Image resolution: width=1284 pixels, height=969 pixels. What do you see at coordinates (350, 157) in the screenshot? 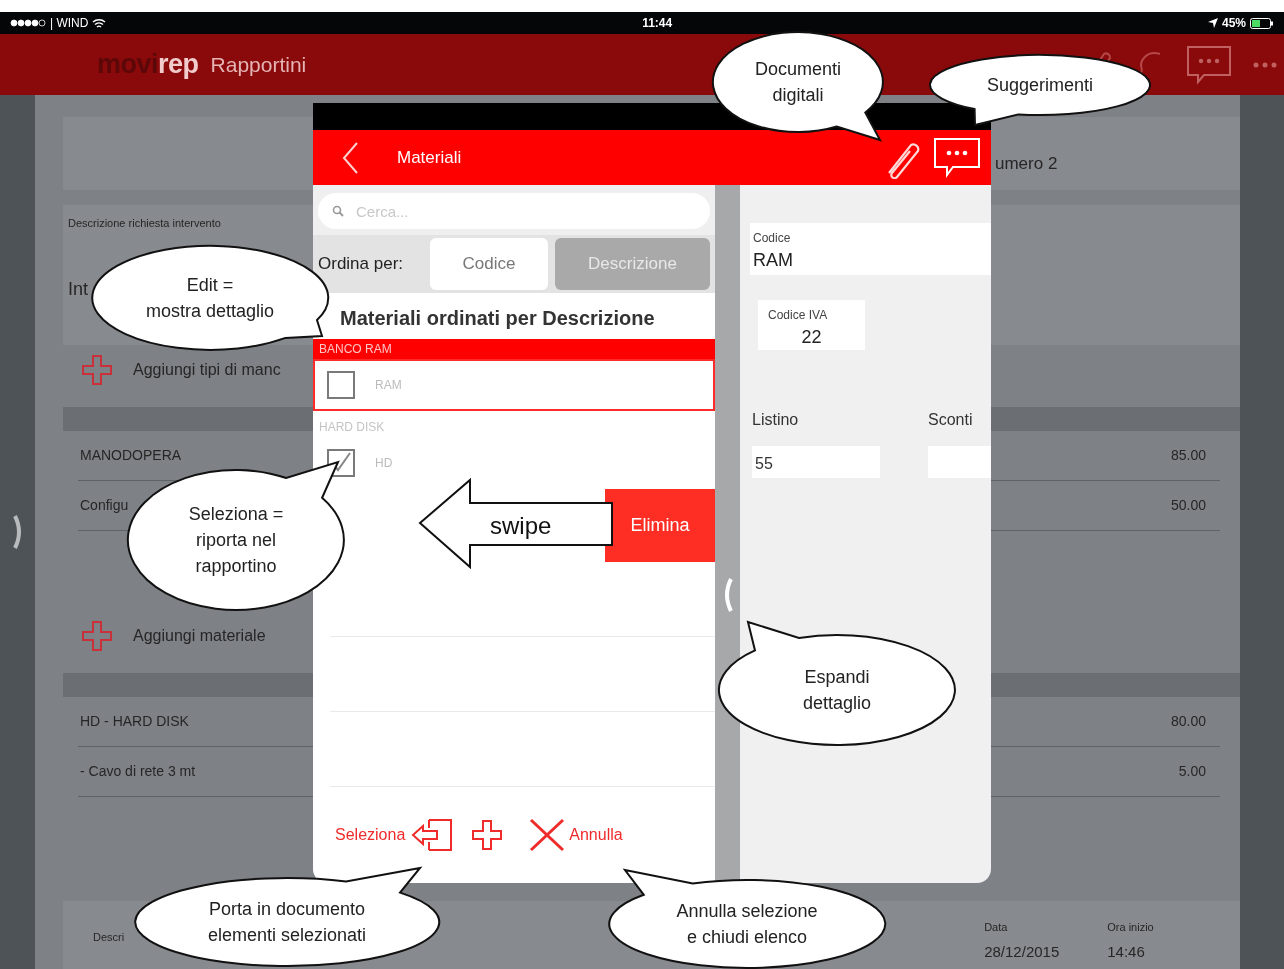
I see `back-icon` at bounding box center [350, 157].